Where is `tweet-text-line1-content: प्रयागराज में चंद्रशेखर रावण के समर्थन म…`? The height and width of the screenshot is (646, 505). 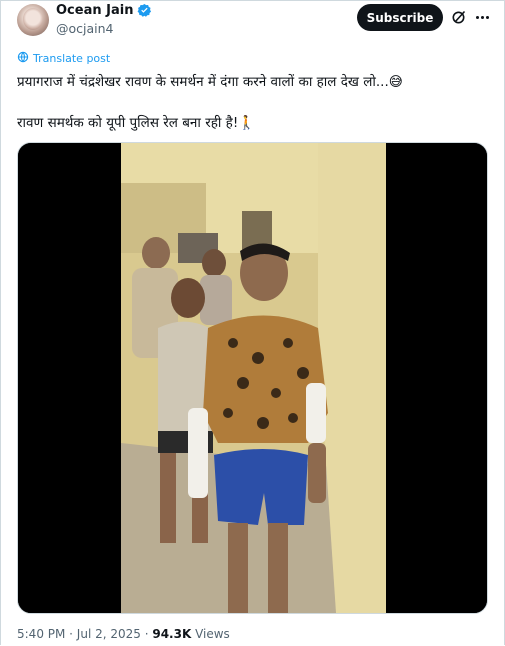 tweet-text-line1-content: प्रयागराज में चंद्रशेखर रावण के समर्थन म… is located at coordinates (203, 82).